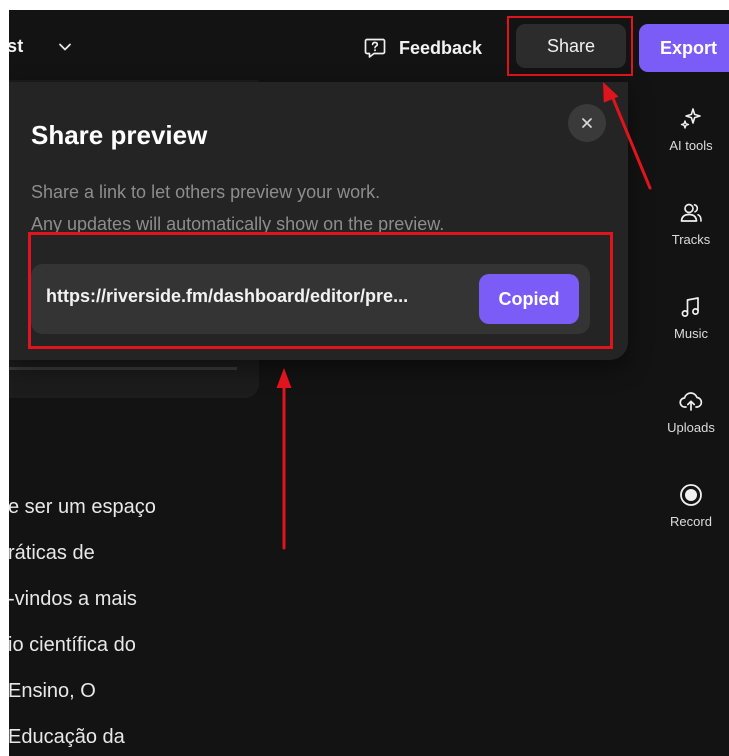 The image size is (729, 756). What do you see at coordinates (571, 46) in the screenshot?
I see `share-button: Share` at bounding box center [571, 46].